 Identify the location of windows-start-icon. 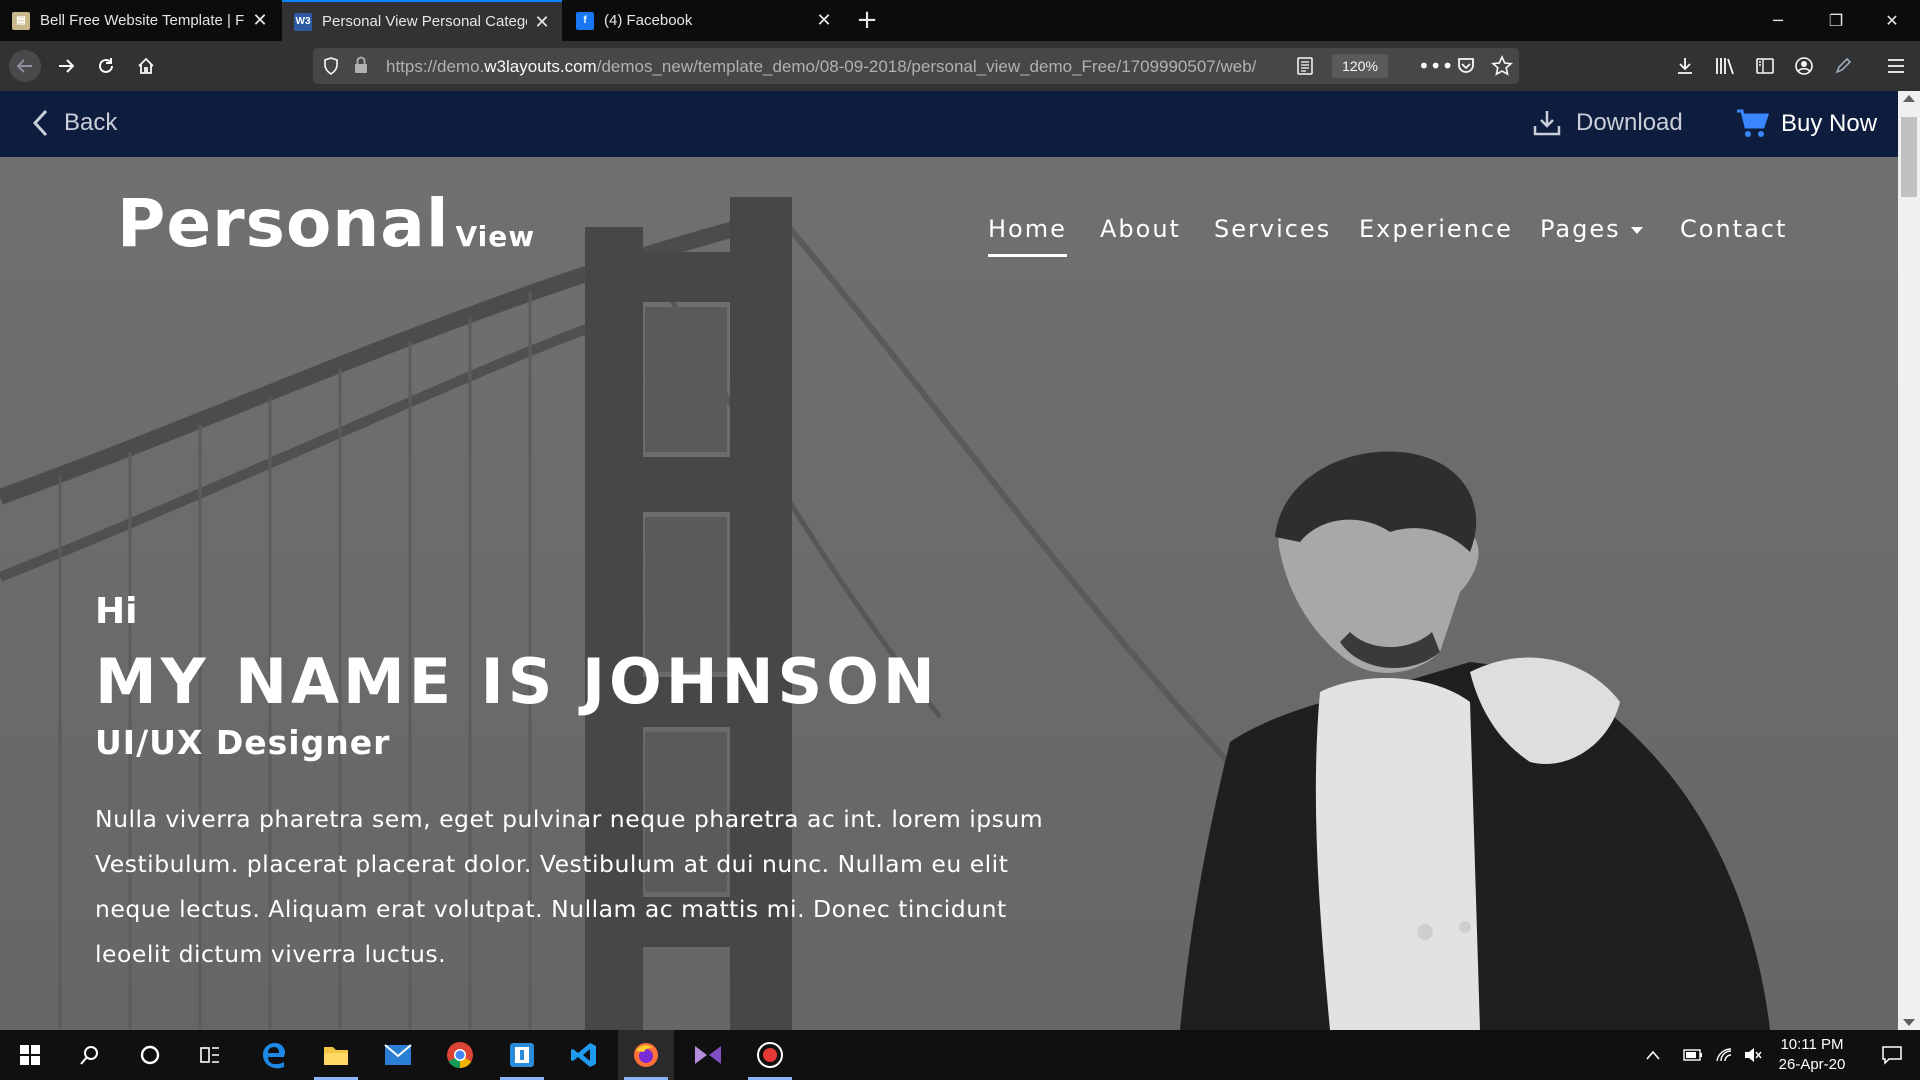
(30, 1055).